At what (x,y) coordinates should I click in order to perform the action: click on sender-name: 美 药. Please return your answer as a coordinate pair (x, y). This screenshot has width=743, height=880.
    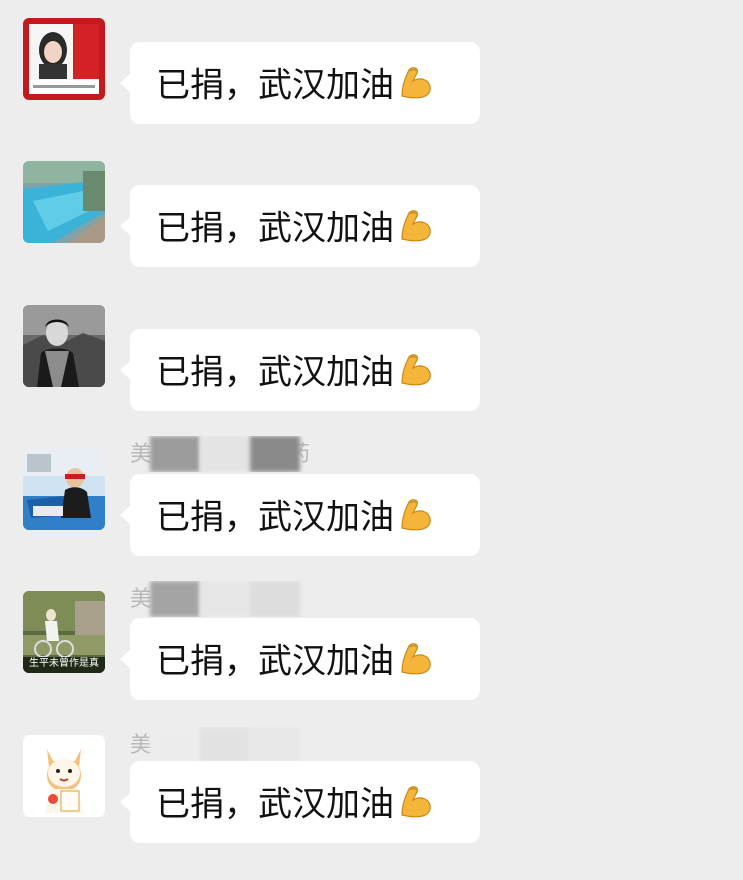
    Looking at the image, I should click on (222, 454).